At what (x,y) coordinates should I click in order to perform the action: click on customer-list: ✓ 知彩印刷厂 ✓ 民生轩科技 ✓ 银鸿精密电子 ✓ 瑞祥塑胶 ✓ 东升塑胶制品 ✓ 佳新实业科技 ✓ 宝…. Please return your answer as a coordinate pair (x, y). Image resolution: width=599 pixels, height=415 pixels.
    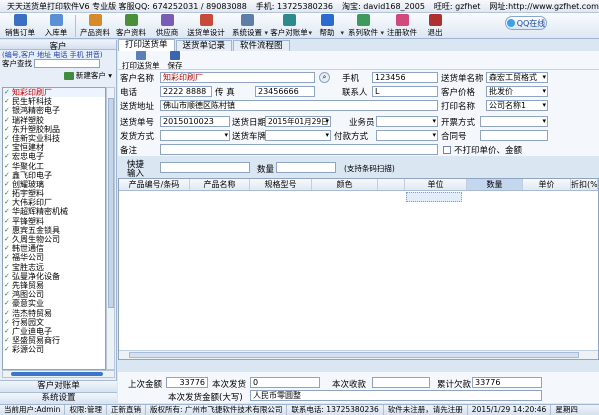
    Looking at the image, I should click on (54, 228).